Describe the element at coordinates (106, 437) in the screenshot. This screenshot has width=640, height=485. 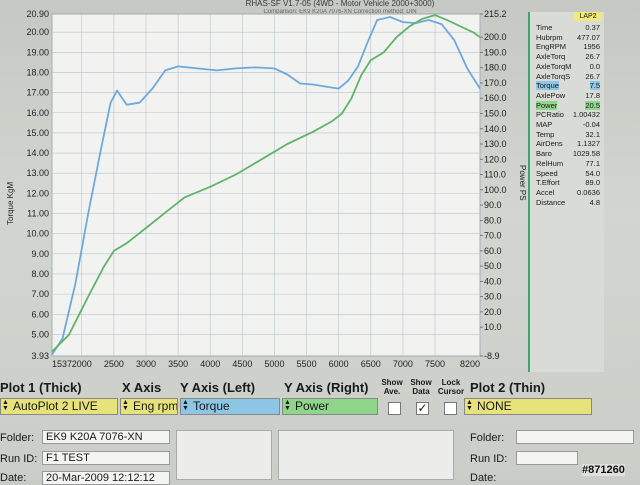
I see `folder-field: EK9 K20A 7076-XN` at that location.